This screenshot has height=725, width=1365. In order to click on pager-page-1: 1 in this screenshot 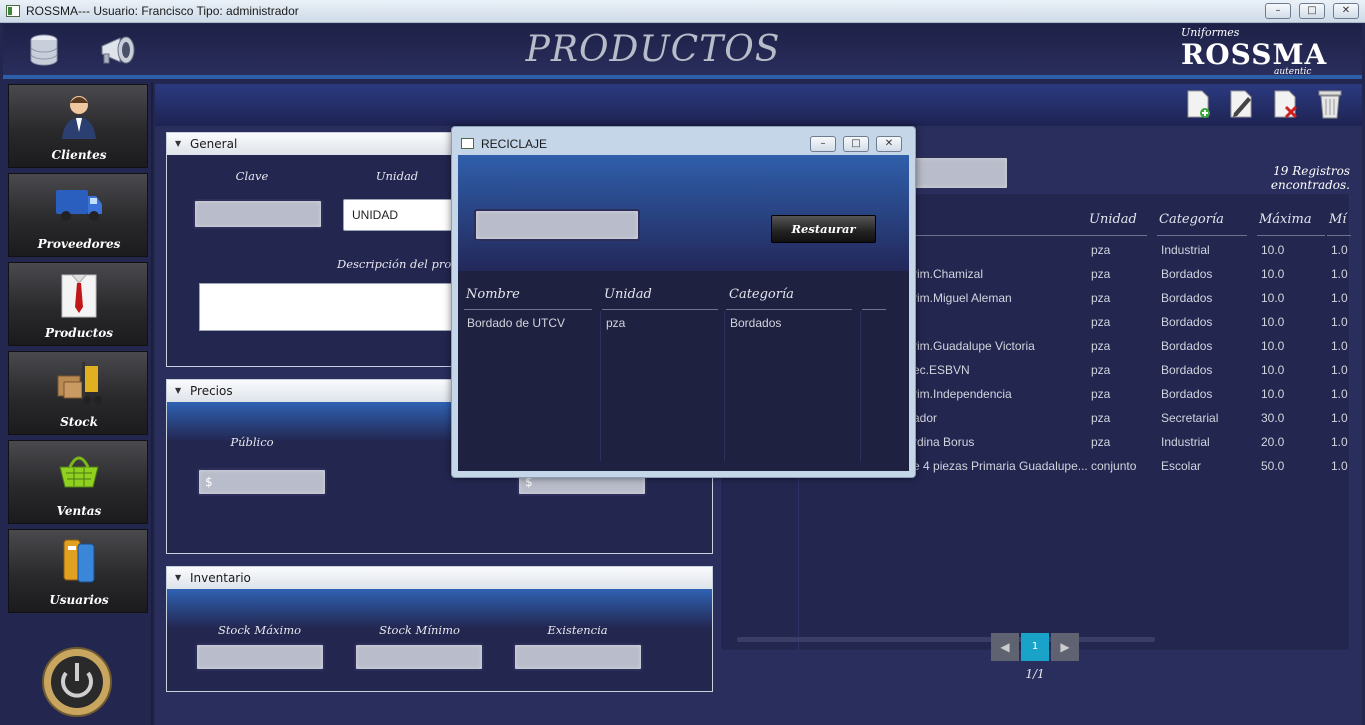, I will do `click(1035, 647)`.